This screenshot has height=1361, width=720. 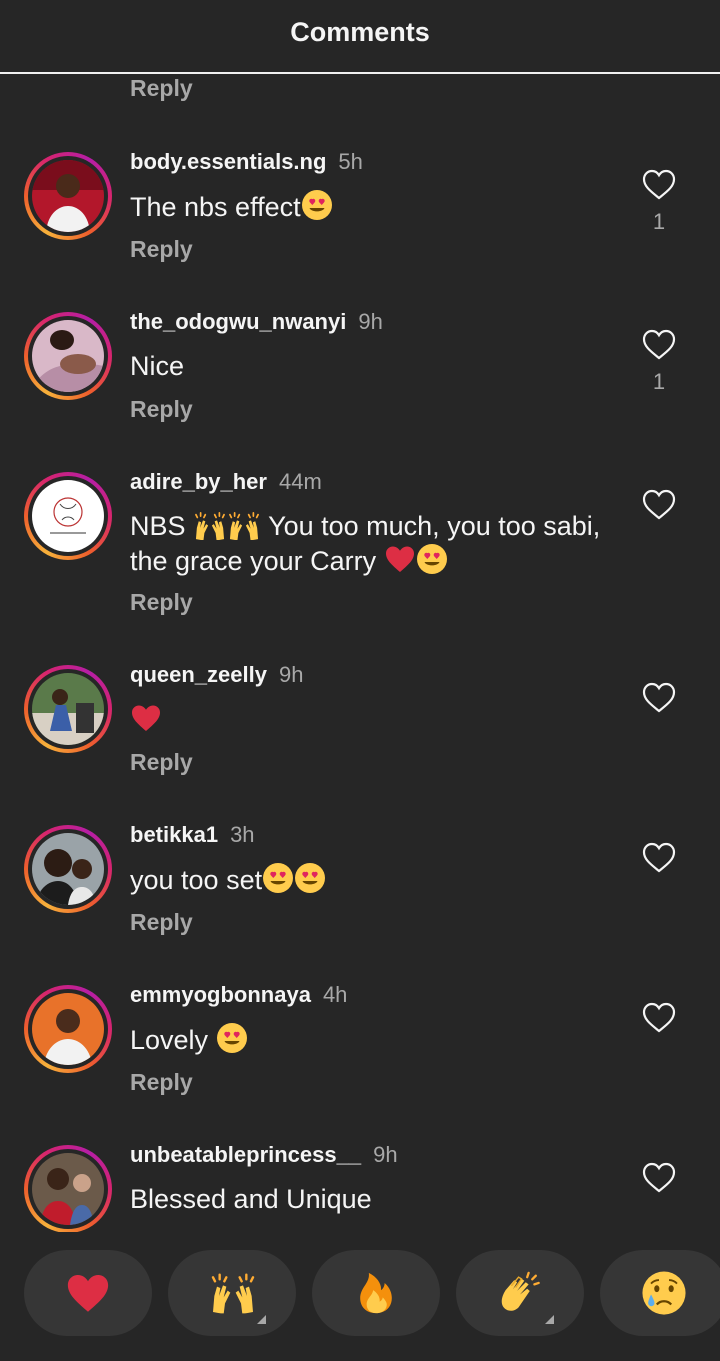 What do you see at coordinates (375, 719) in the screenshot?
I see `comment-text` at bounding box center [375, 719].